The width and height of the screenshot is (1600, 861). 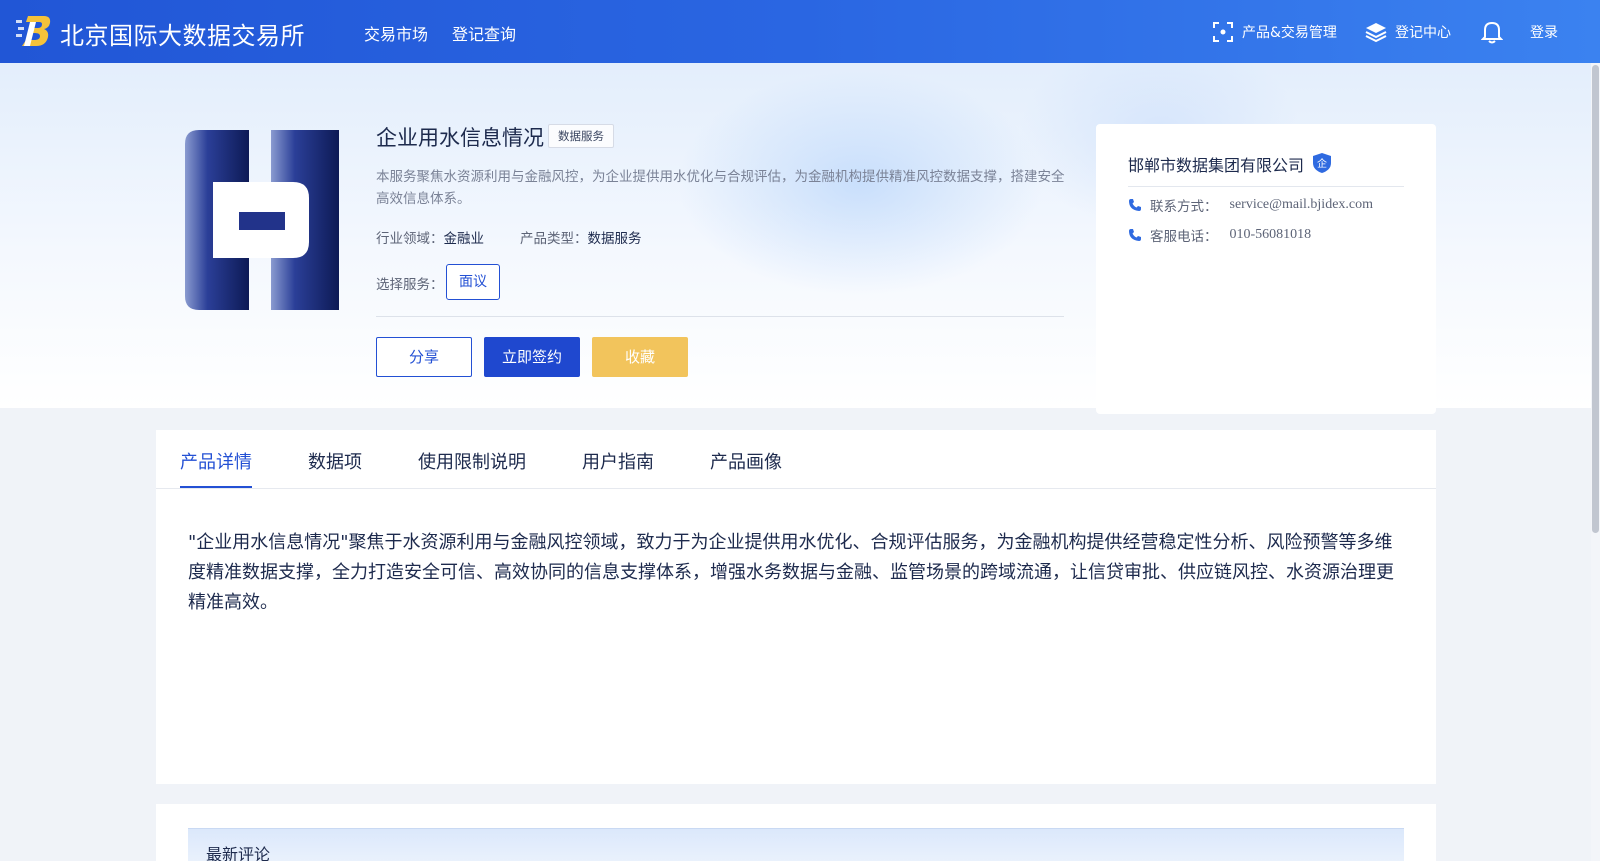 I want to click on bell-icon, so click(x=1492, y=32).